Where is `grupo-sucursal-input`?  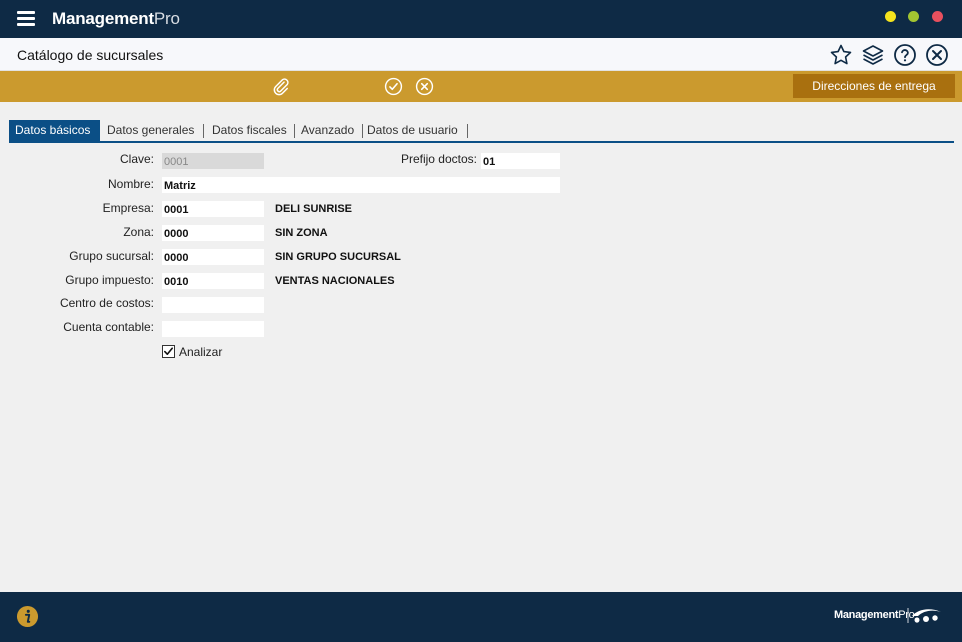
grupo-sucursal-input is located at coordinates (213, 257).